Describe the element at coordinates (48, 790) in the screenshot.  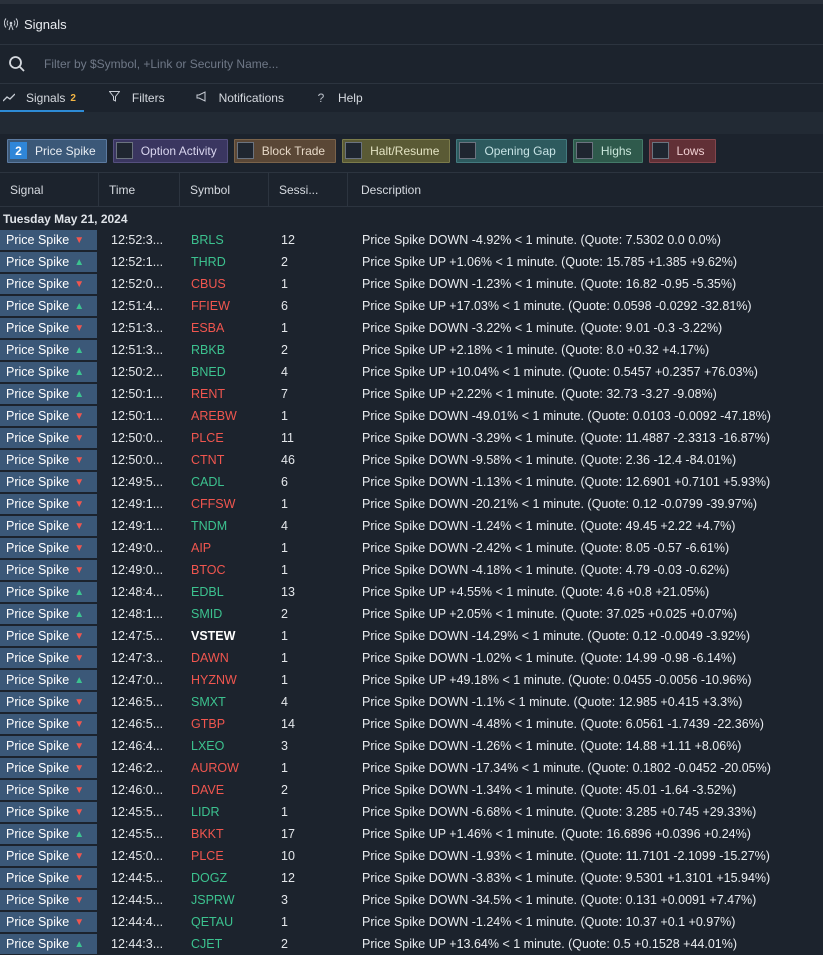
I see `signal-badge: Price Spike ▼` at that location.